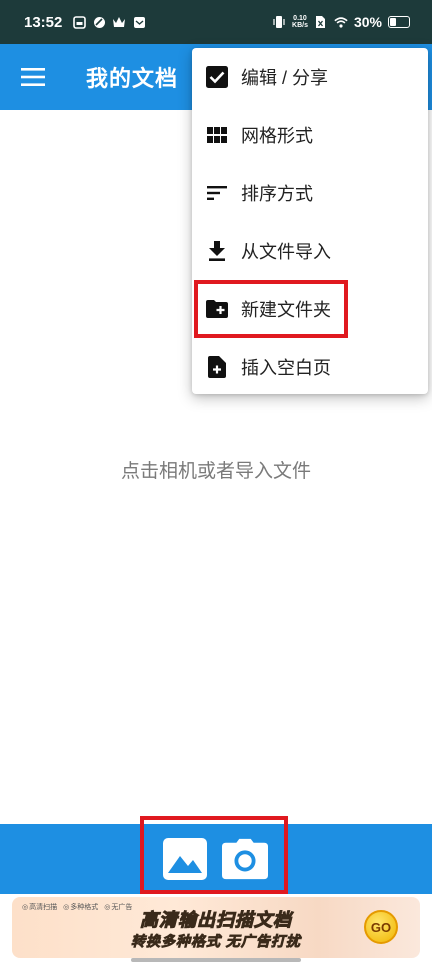 Image resolution: width=432 pixels, height=964 pixels. I want to click on hamburger-menu-icon, so click(33, 77).